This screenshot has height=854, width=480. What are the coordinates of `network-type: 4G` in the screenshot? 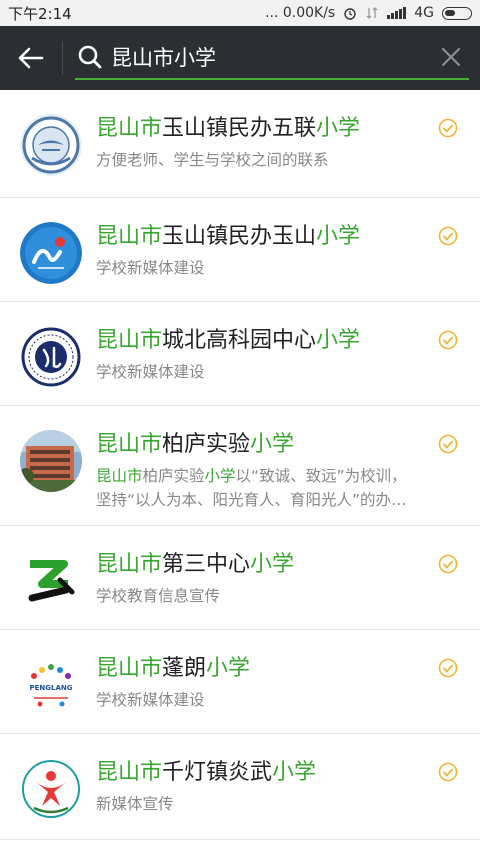 It's located at (424, 13).